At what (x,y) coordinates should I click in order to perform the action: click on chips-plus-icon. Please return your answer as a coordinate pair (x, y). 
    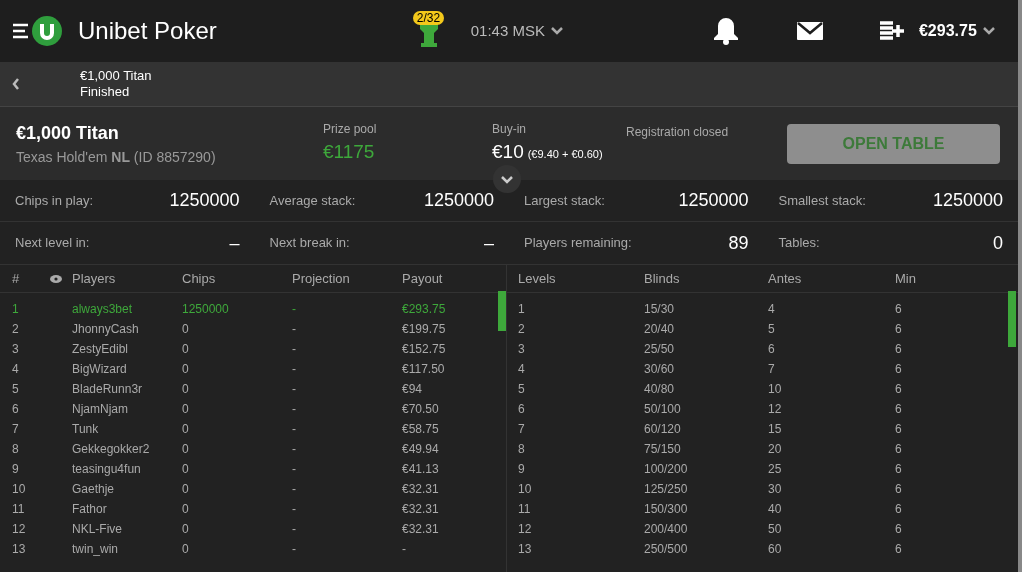
    Looking at the image, I should click on (891, 31).